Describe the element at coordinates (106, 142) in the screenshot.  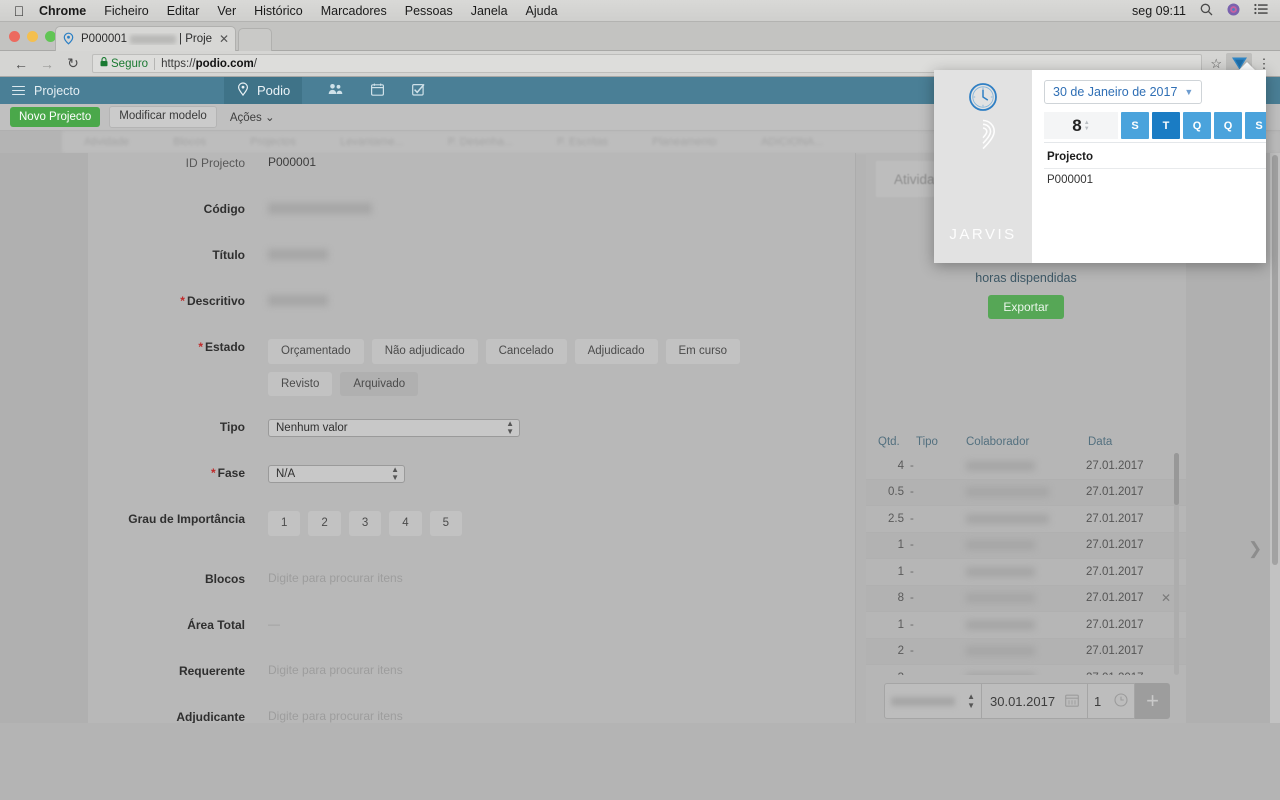
I see `app-tab-atividade: Atividade` at that location.